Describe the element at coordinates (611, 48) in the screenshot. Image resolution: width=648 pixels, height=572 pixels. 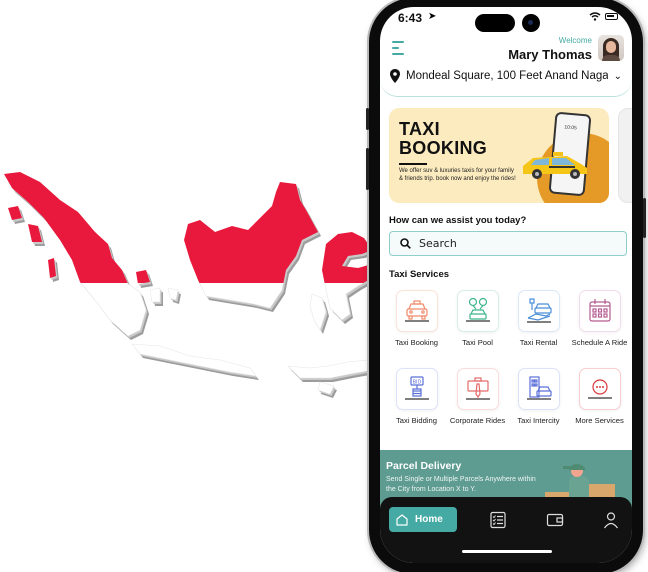
I see `user-avatar` at that location.